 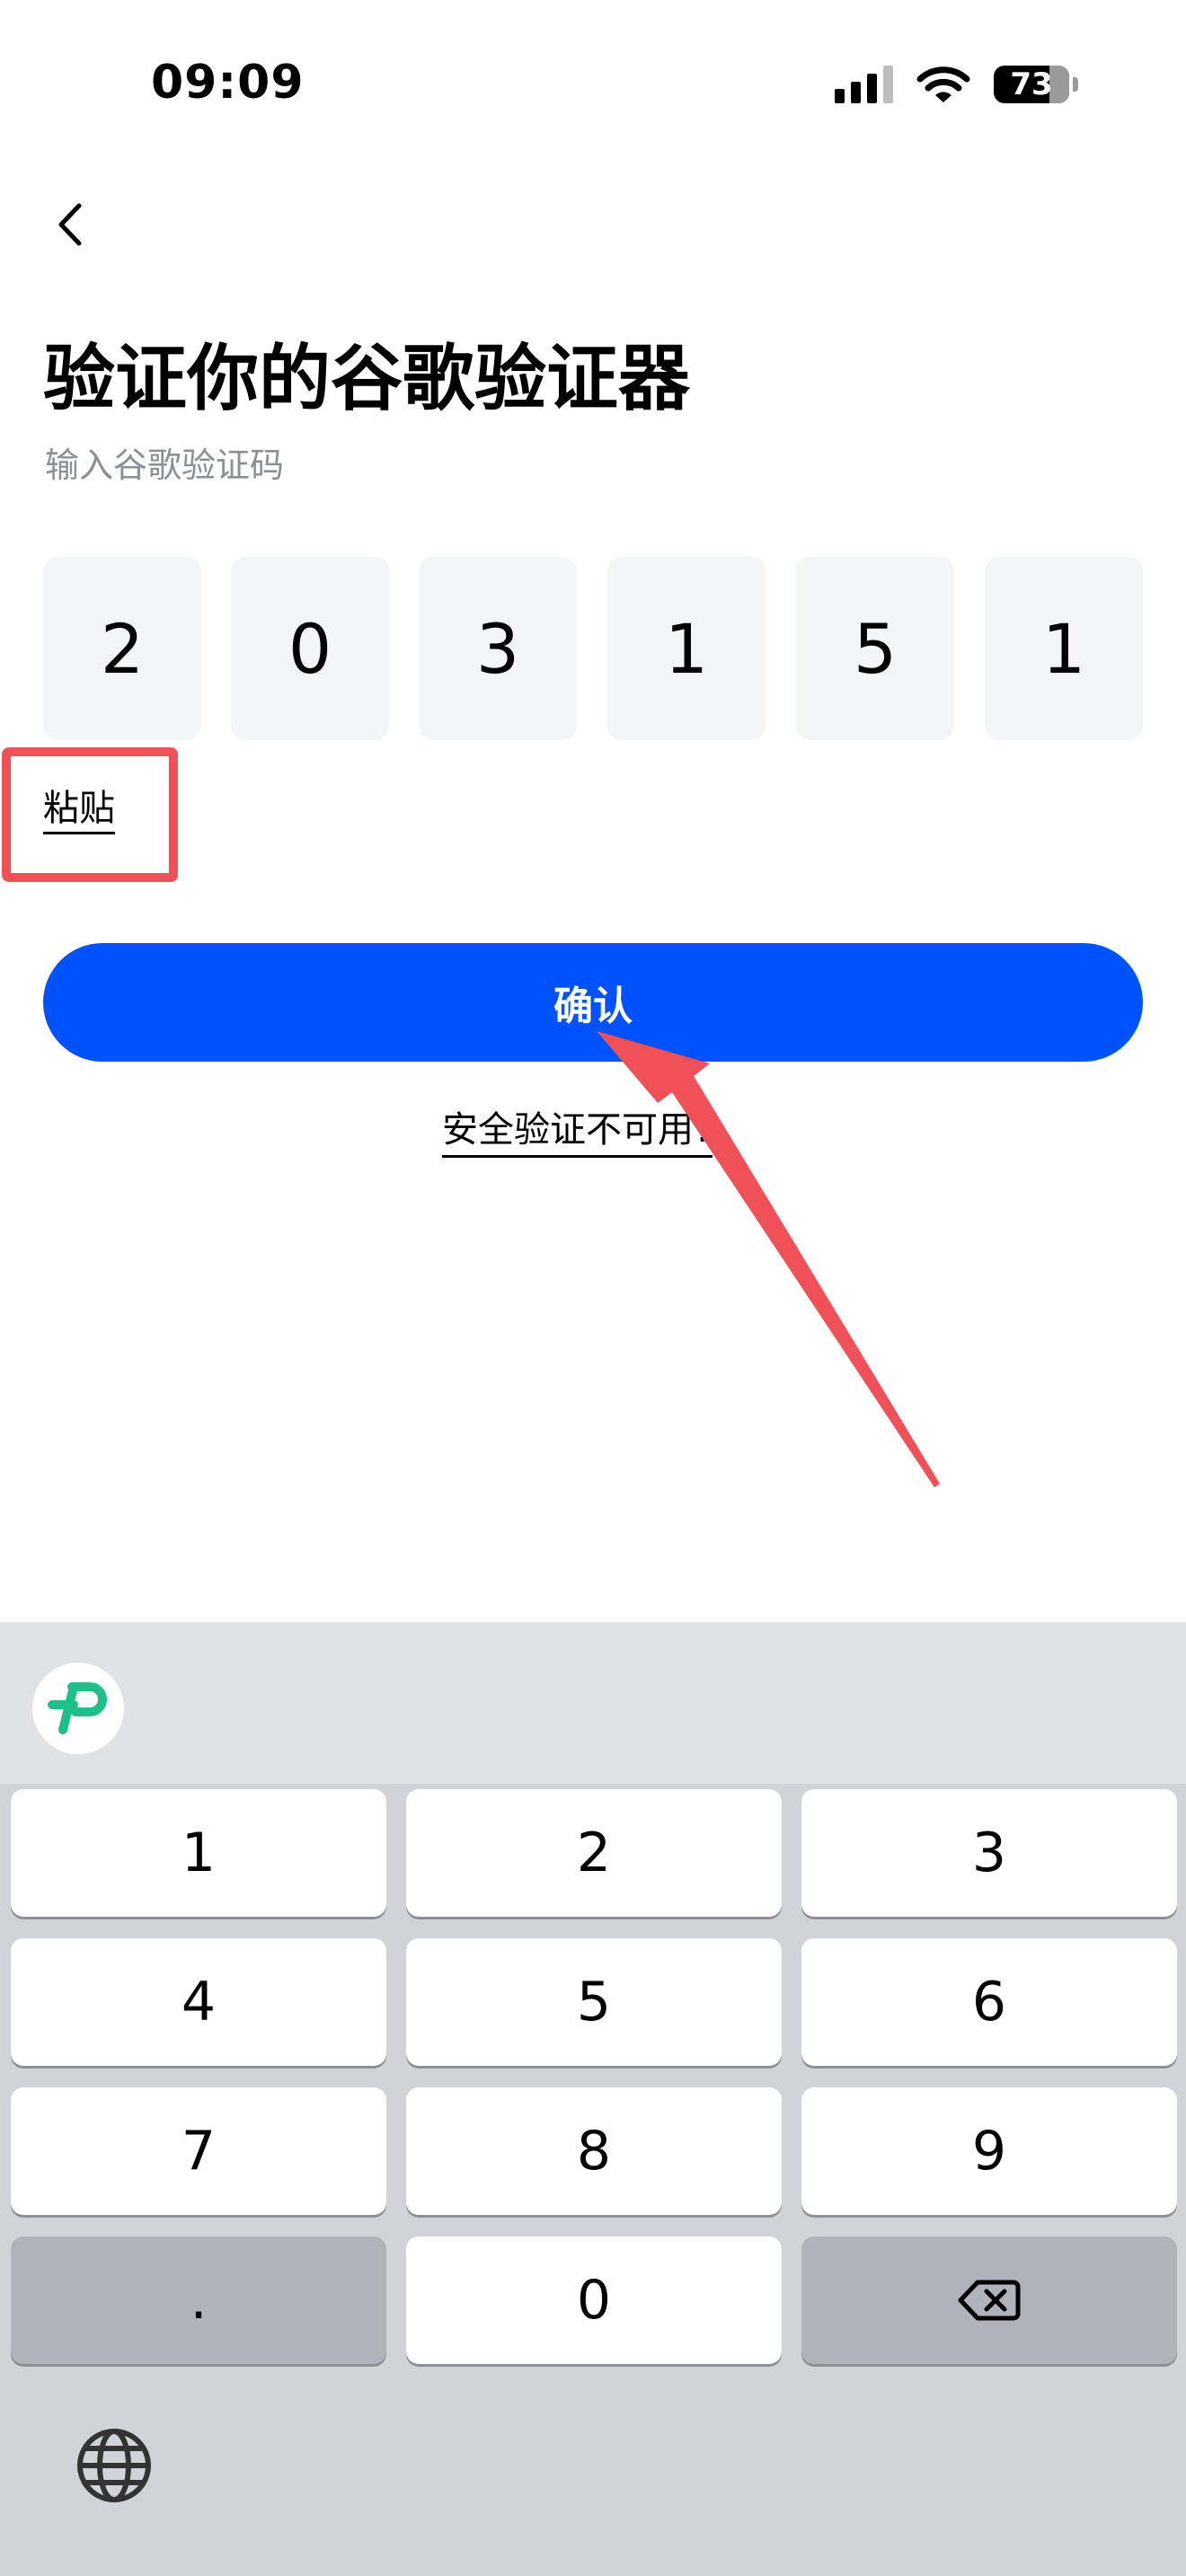 What do you see at coordinates (165, 466) in the screenshot?
I see `page-subtitle: 输入谷歌验证码` at bounding box center [165, 466].